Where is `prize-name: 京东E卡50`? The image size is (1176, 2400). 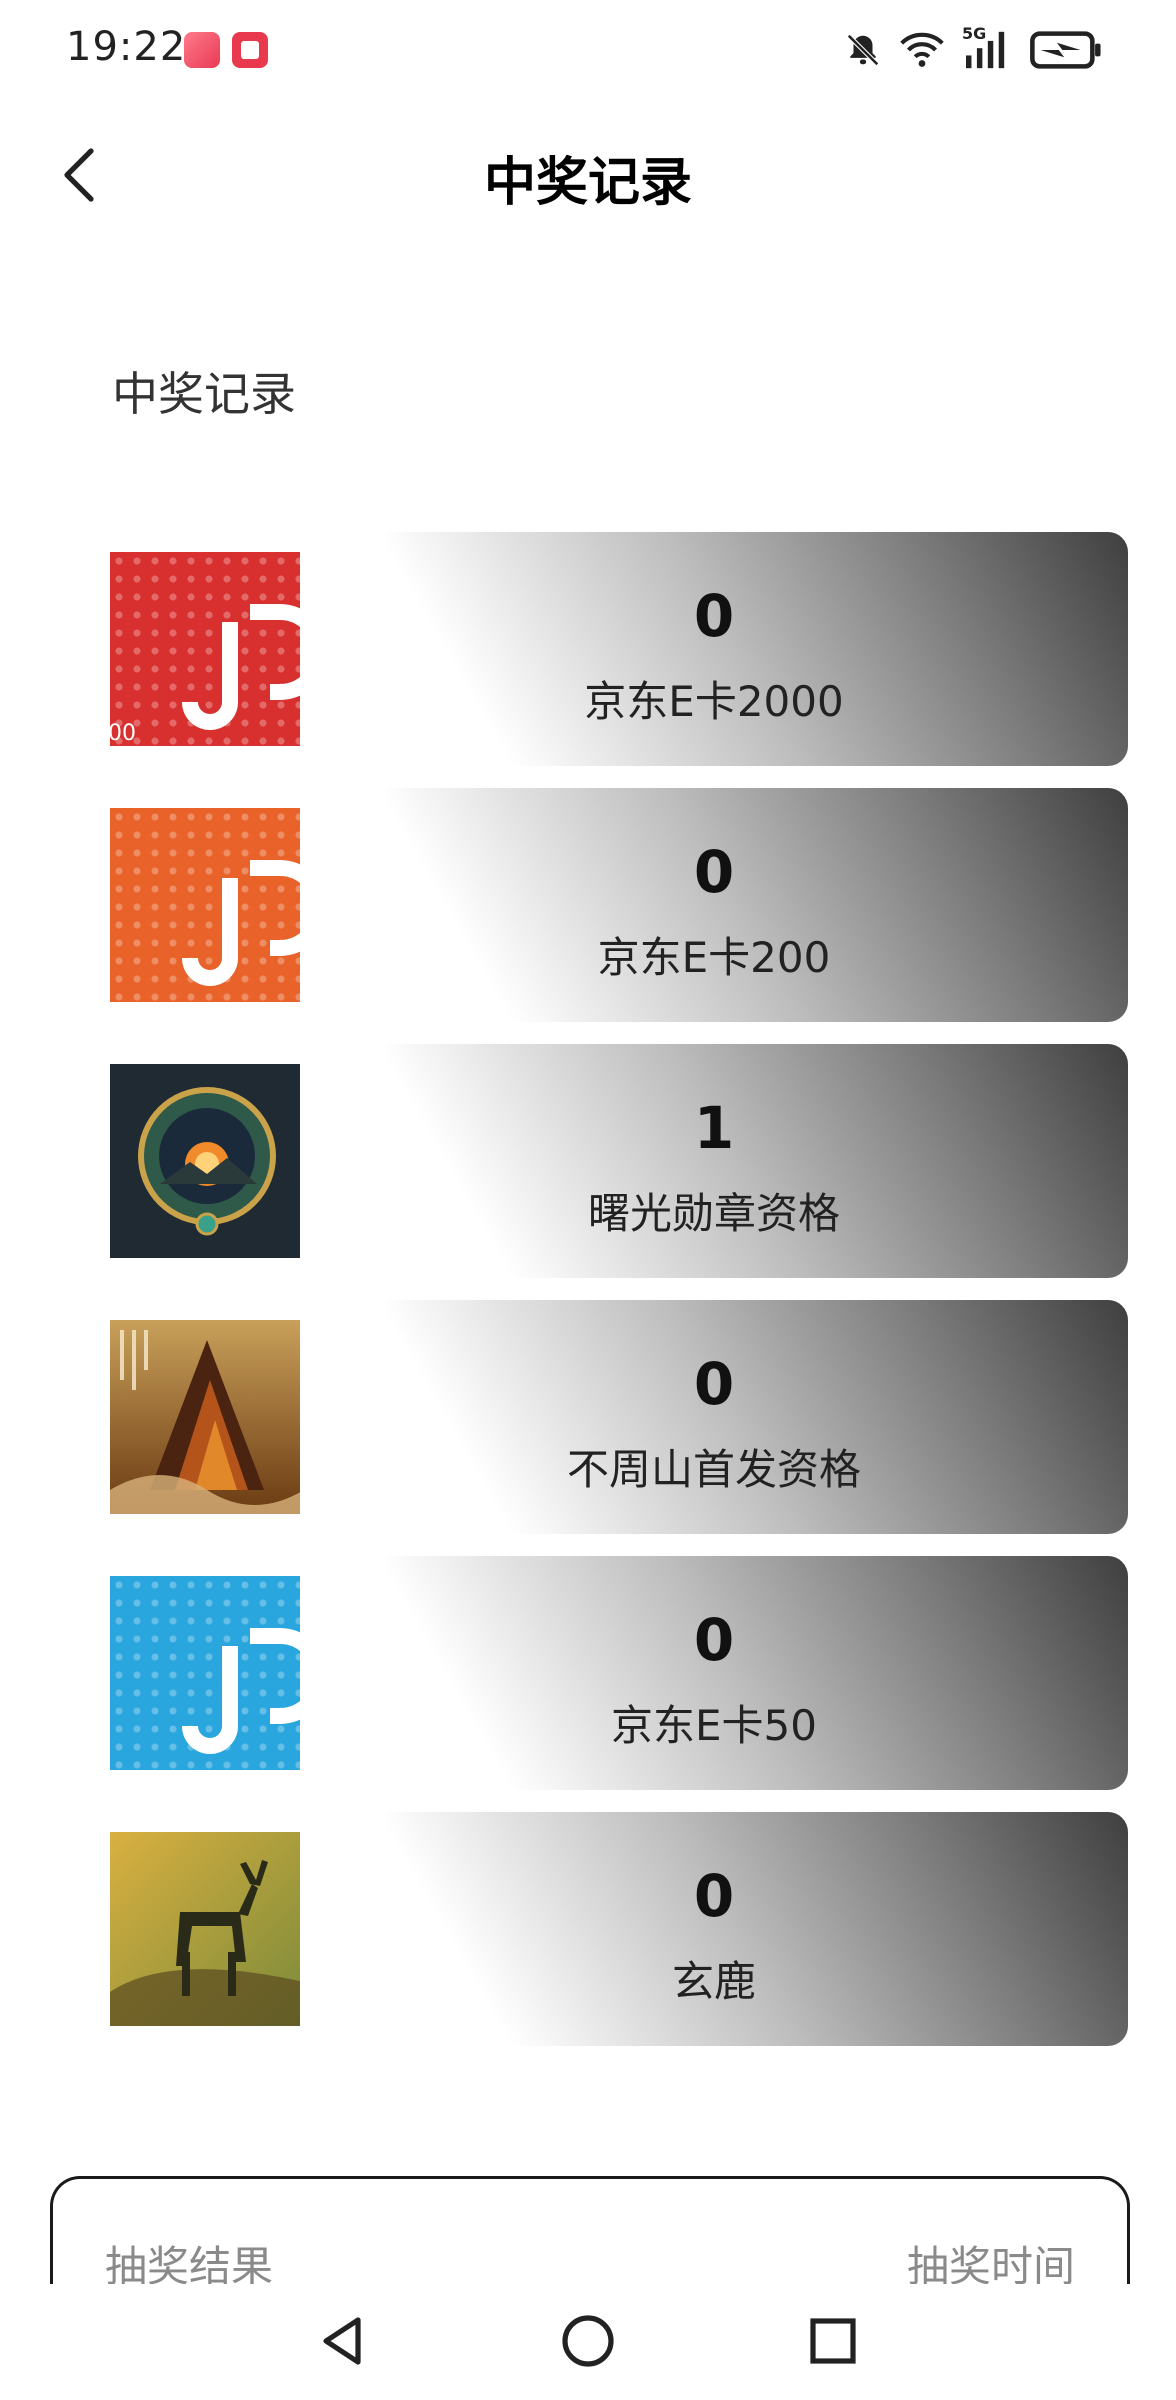 prize-name: 京东E卡50 is located at coordinates (714, 1725).